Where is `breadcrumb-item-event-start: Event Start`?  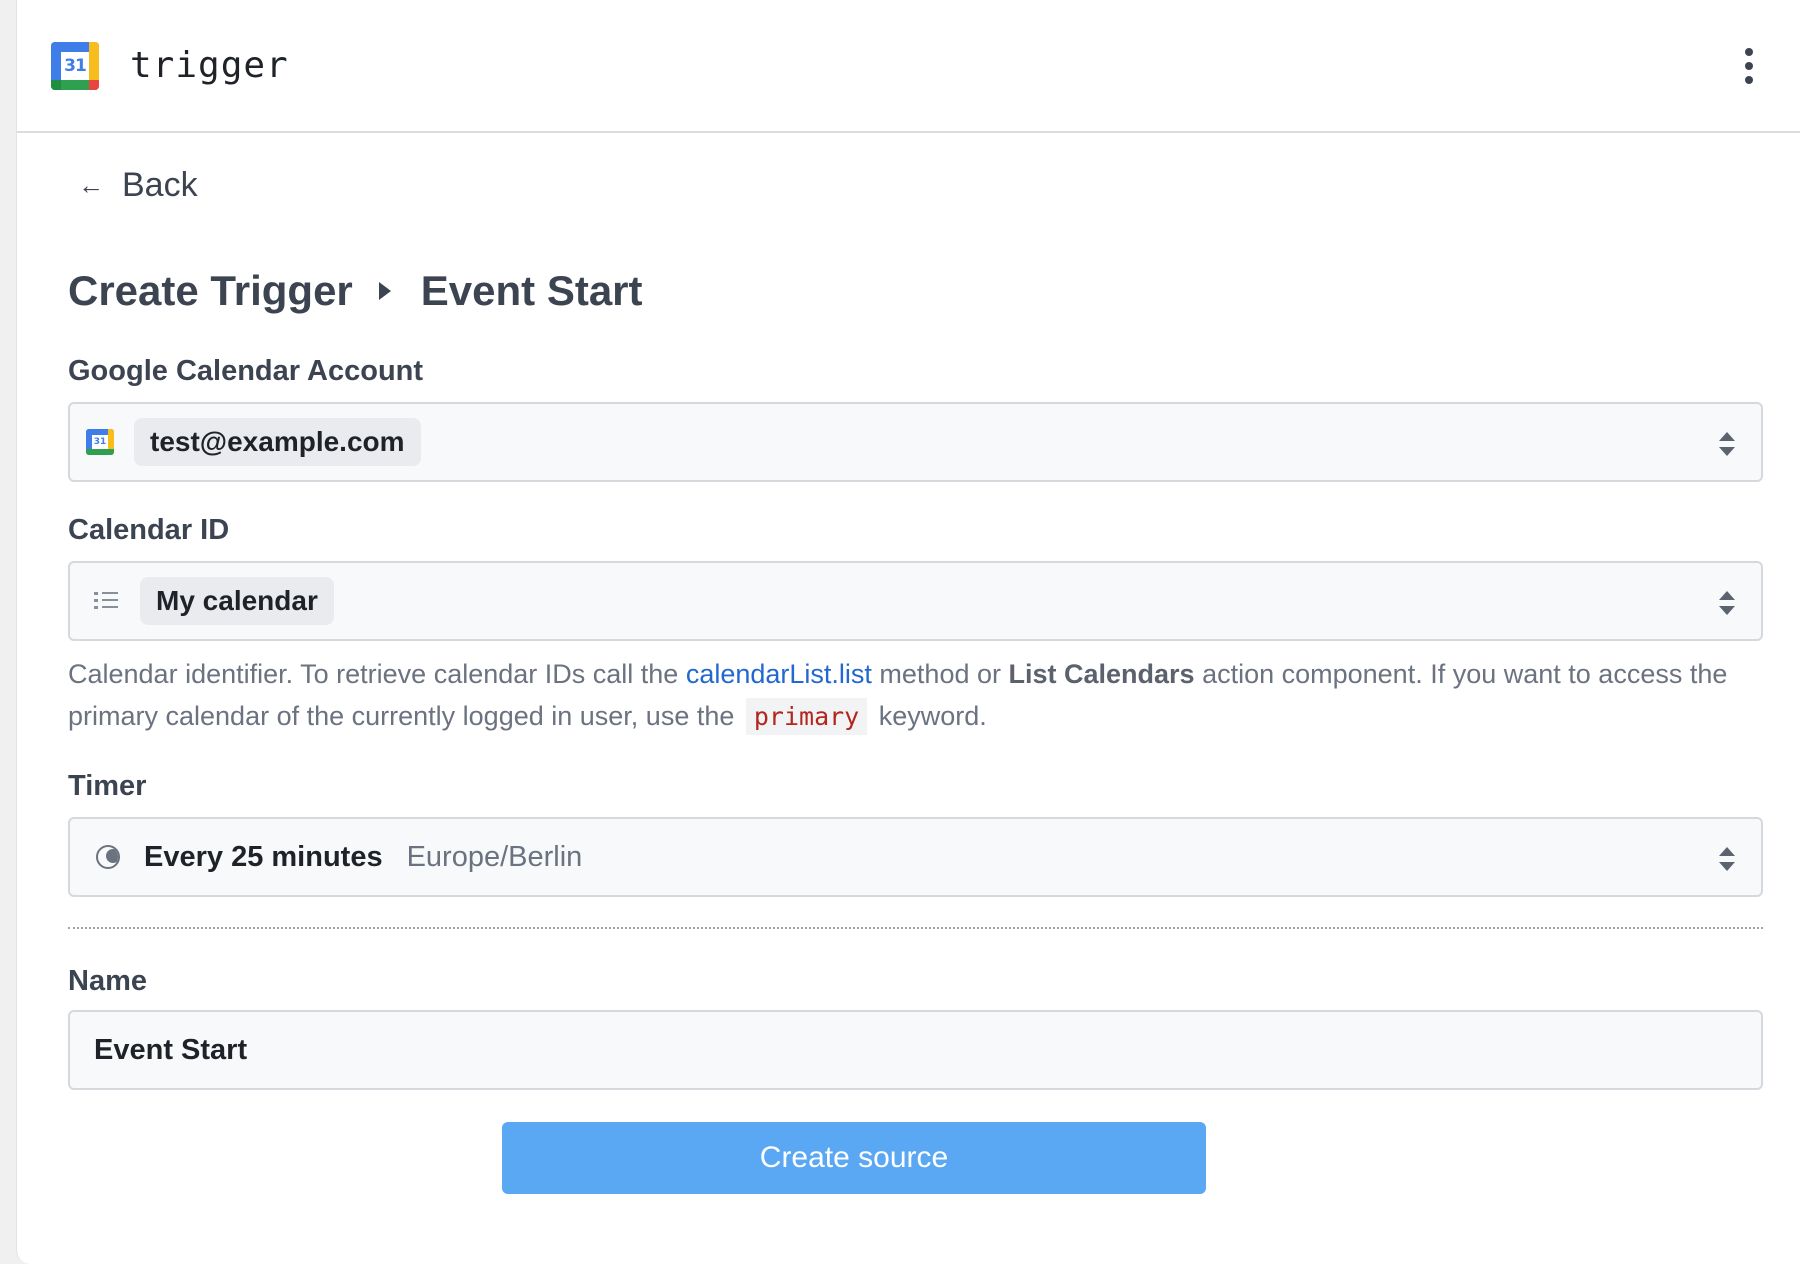
breadcrumb-item-event-start: Event Start is located at coordinates (531, 290).